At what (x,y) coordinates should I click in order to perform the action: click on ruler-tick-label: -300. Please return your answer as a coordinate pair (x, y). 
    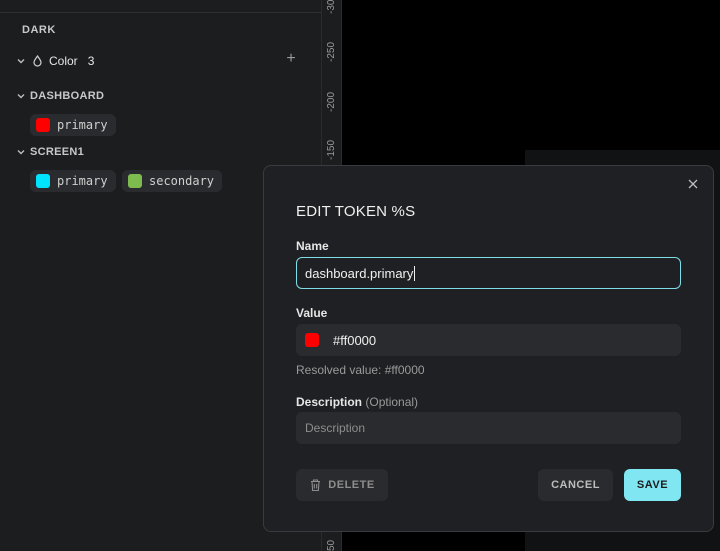
    Looking at the image, I should click on (331, 7).